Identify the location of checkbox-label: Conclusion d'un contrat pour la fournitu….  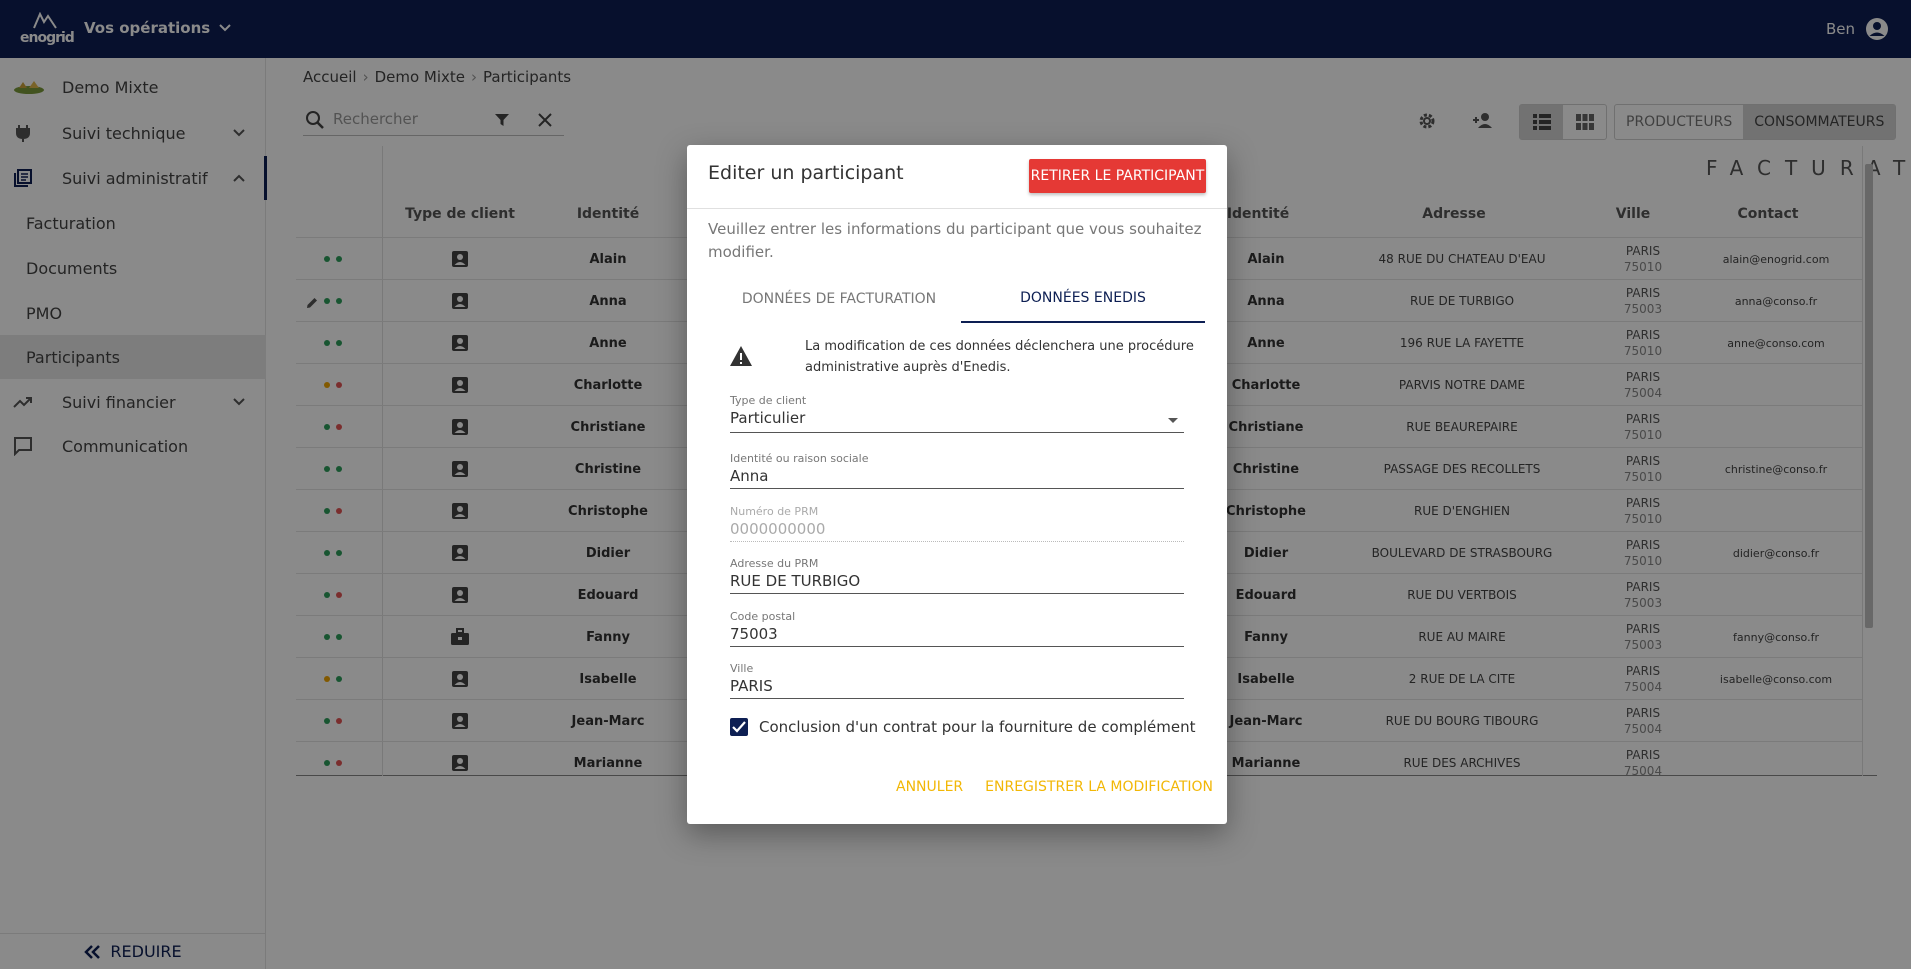
(977, 727).